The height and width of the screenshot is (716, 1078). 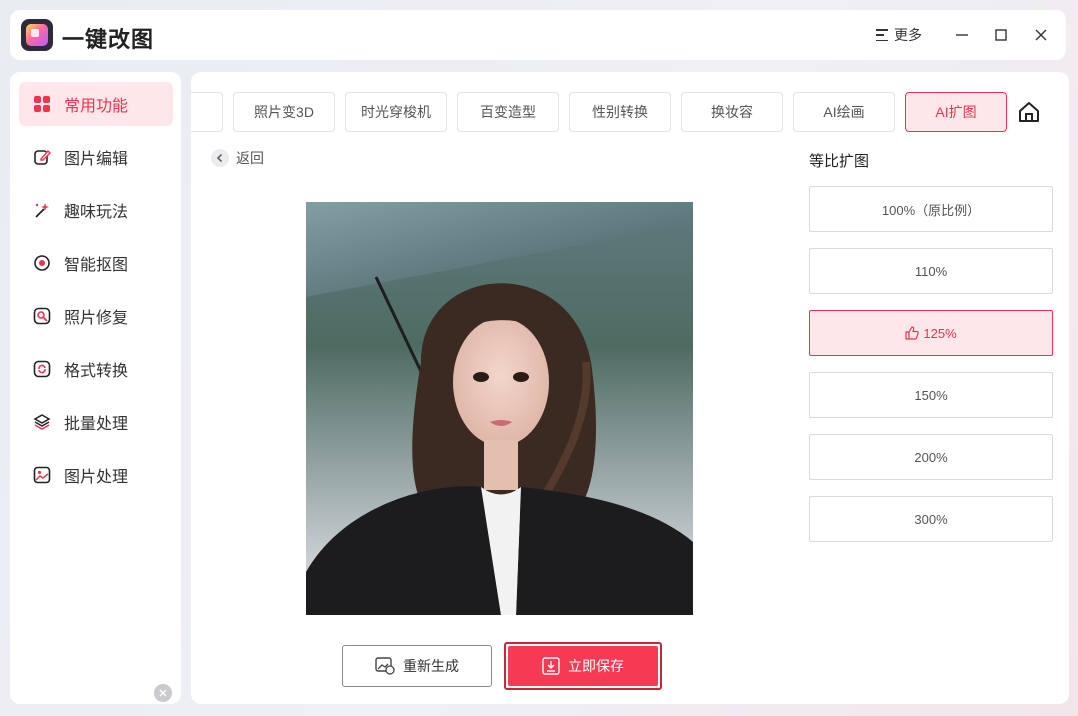 I want to click on ratio-label: 125%, so click(x=940, y=333).